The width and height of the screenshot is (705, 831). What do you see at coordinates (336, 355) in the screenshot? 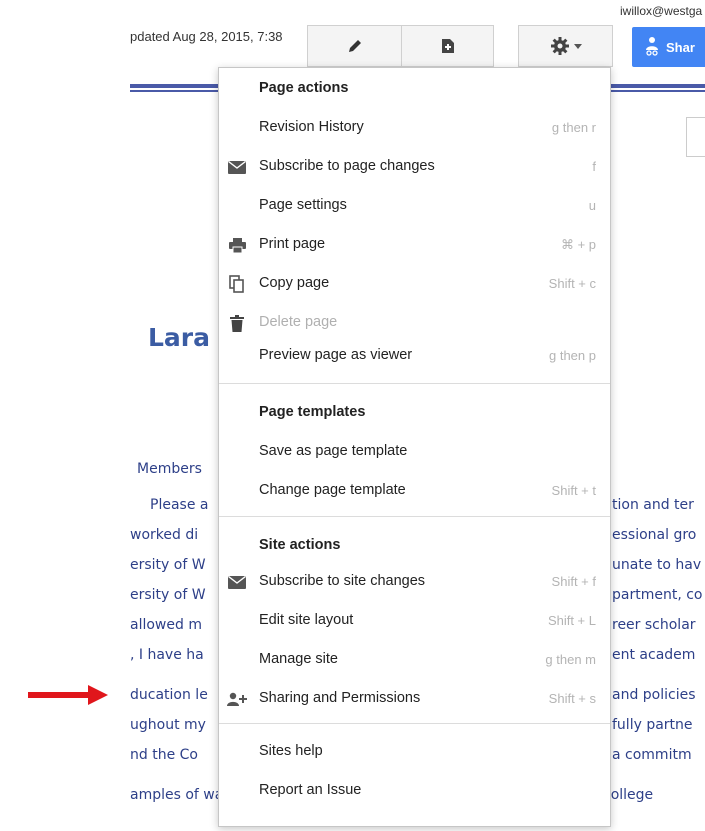
I see `menu-item-label: Preview page as viewer` at bounding box center [336, 355].